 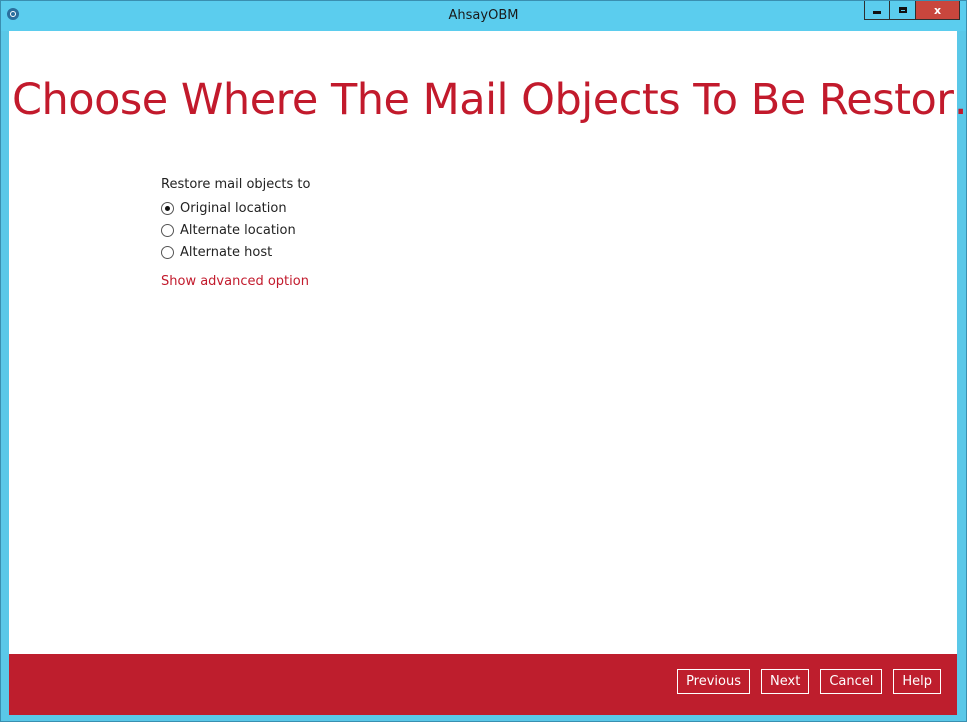 I want to click on maximize-icon, so click(x=902, y=10).